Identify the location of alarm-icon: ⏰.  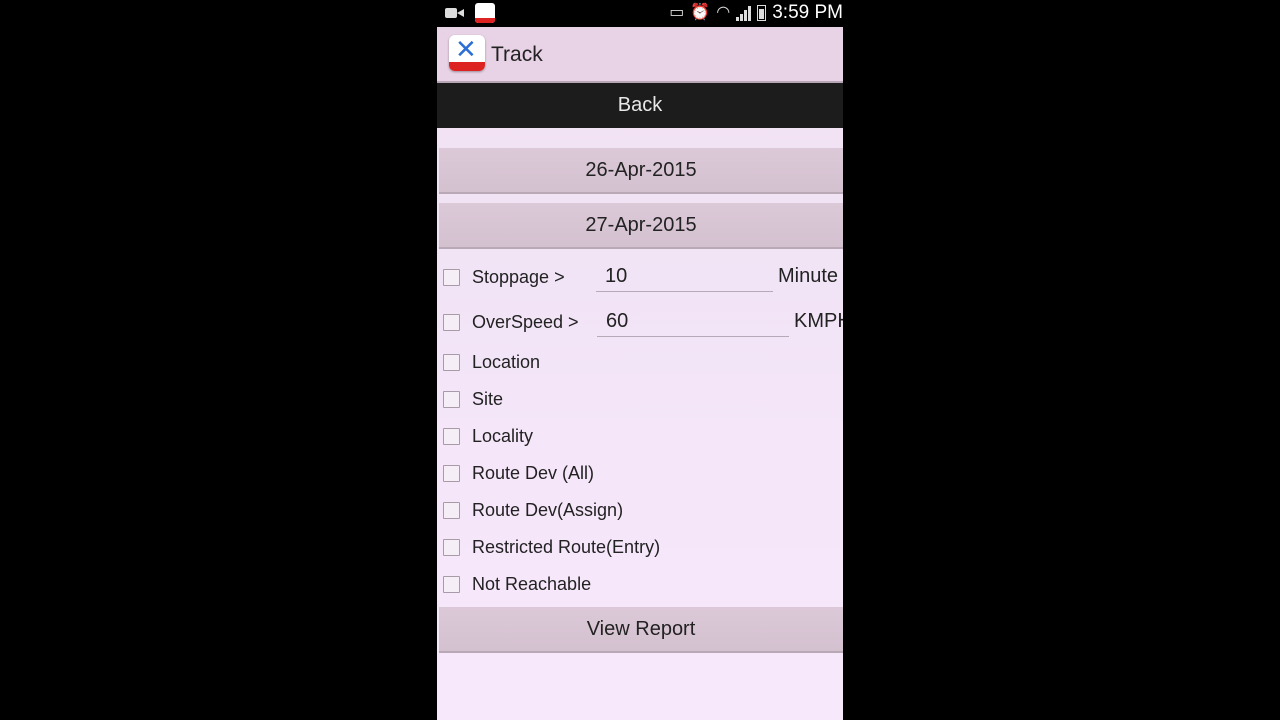
(700, 12).